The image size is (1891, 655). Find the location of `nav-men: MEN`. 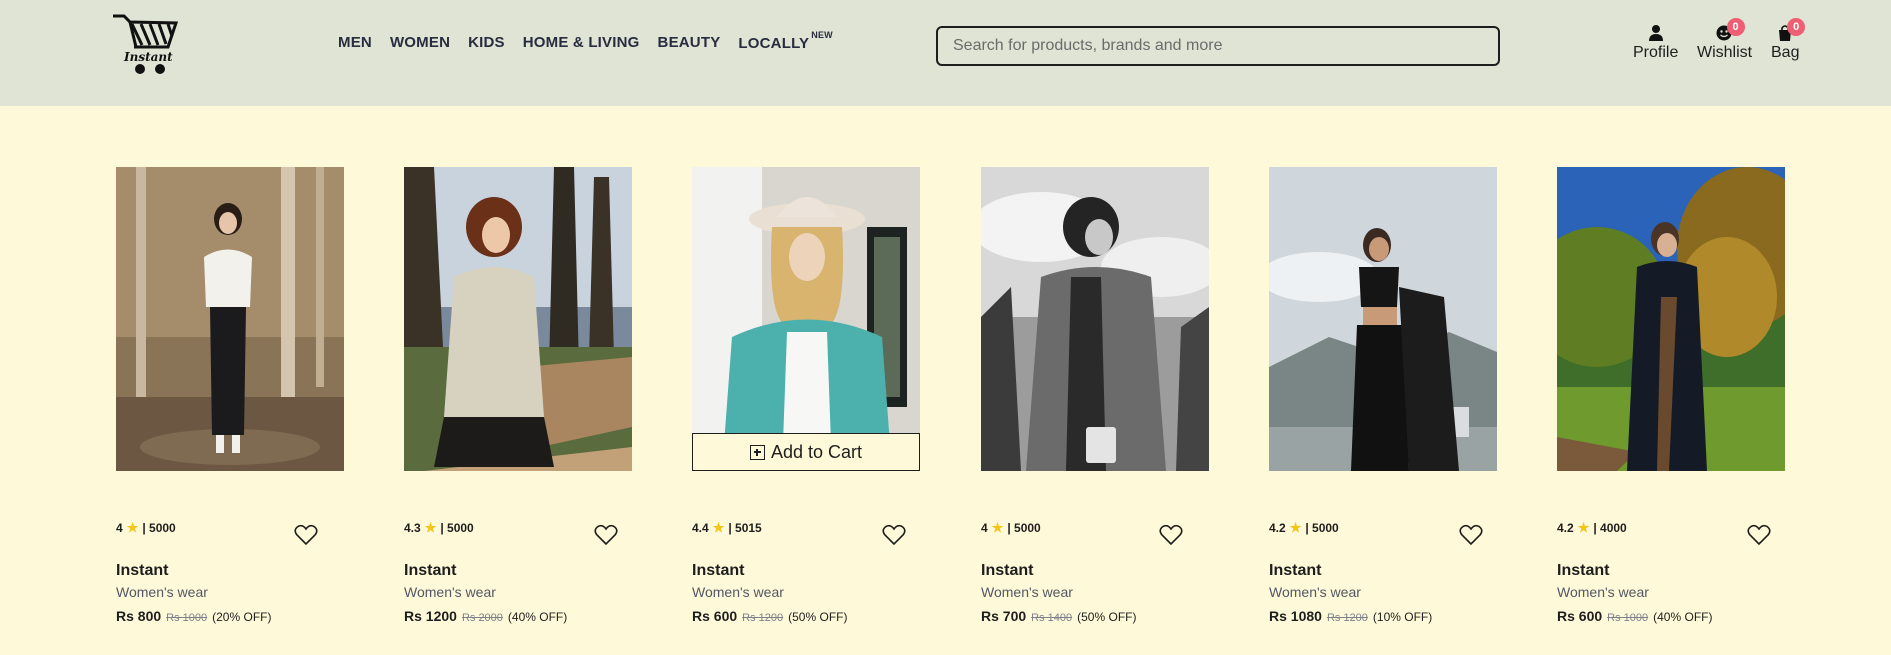

nav-men: MEN is located at coordinates (355, 43).